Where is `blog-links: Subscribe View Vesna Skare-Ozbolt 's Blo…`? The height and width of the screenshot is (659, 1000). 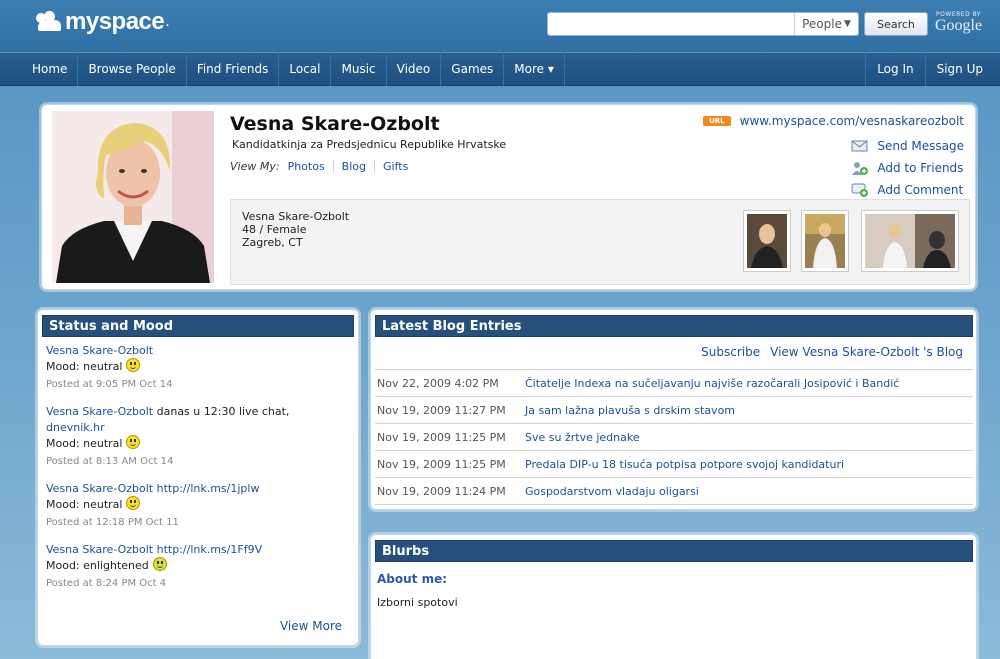
blog-links: Subscribe View Vesna Skare-Ozbolt 's Blo… is located at coordinates (832, 352).